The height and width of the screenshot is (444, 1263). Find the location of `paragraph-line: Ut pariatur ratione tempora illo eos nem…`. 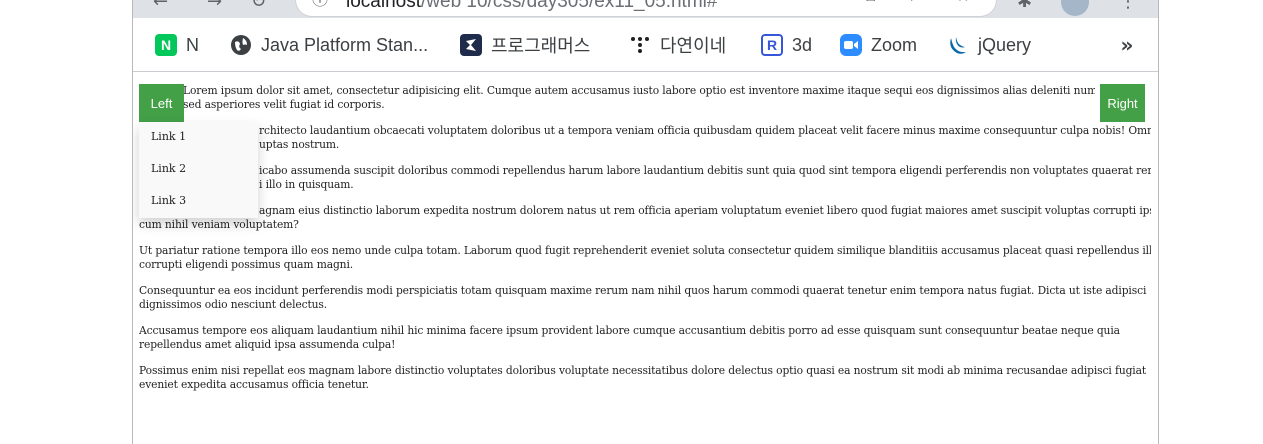

paragraph-line: Ut pariatur ratione tempora illo eos nem… is located at coordinates (645, 250).